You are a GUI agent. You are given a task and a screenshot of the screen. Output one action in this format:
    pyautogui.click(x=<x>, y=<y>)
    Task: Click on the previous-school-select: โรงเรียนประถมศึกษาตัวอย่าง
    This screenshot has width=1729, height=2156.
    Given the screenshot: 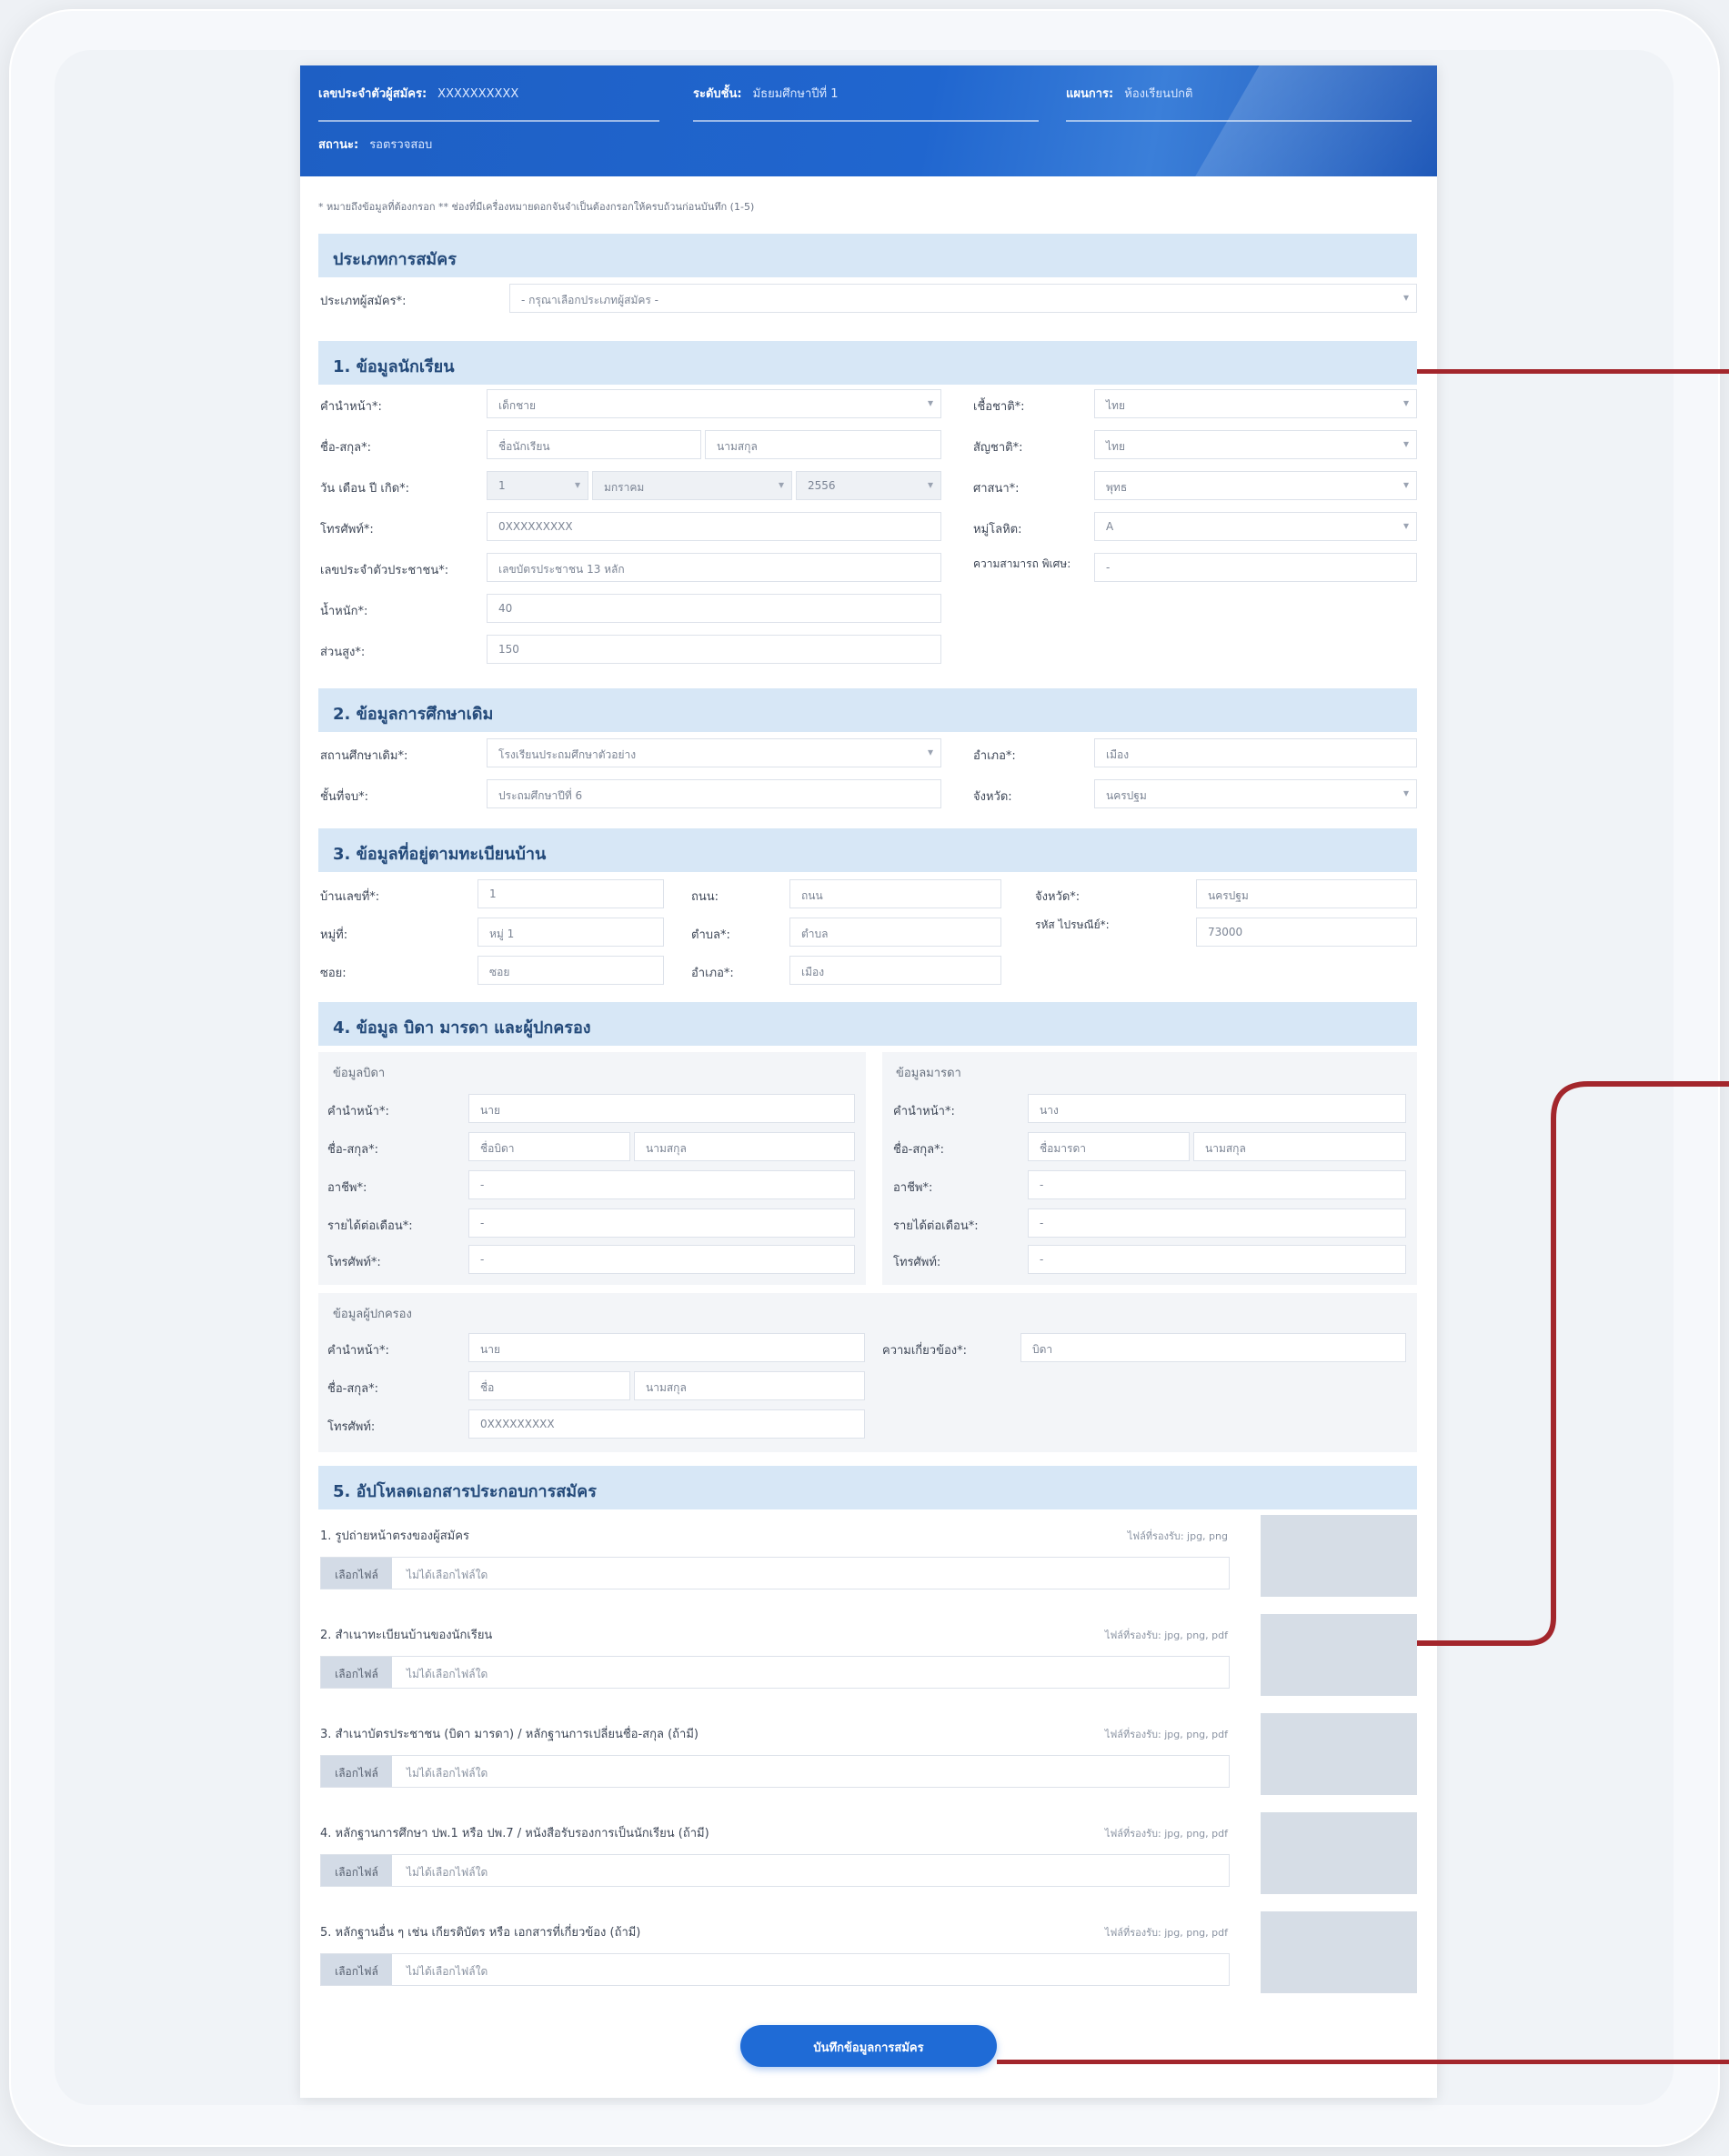 What is the action you would take?
    pyautogui.click(x=714, y=752)
    